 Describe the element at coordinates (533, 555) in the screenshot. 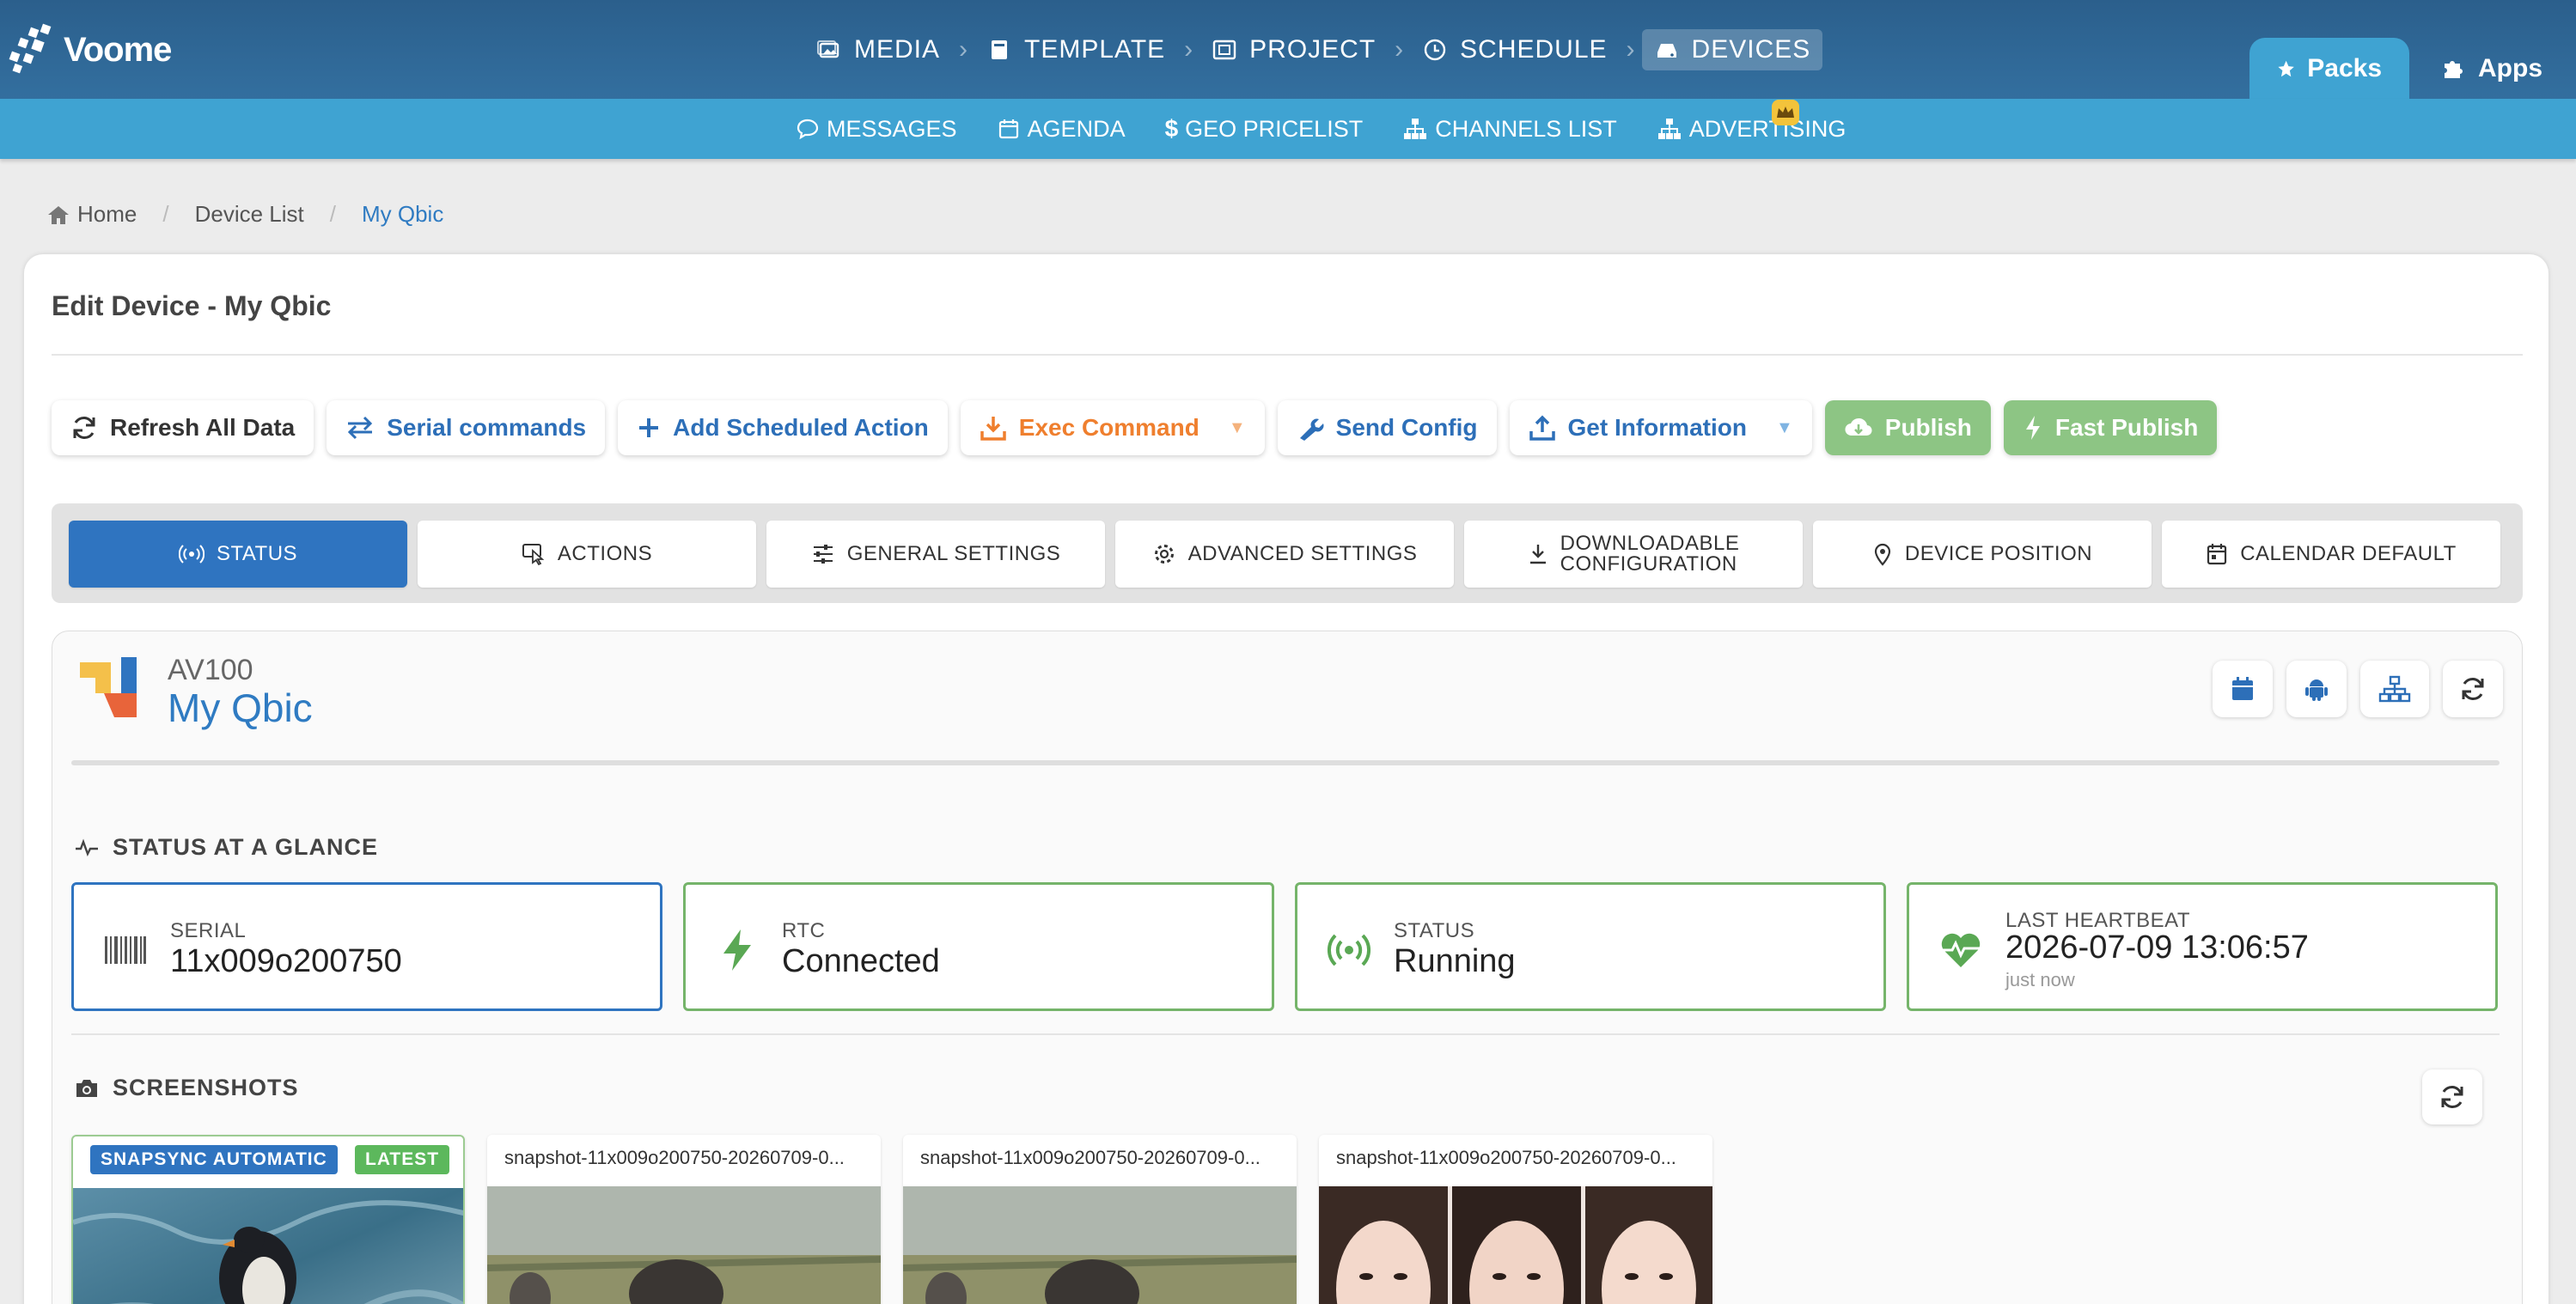

I see `hand-pointer-icon` at that location.